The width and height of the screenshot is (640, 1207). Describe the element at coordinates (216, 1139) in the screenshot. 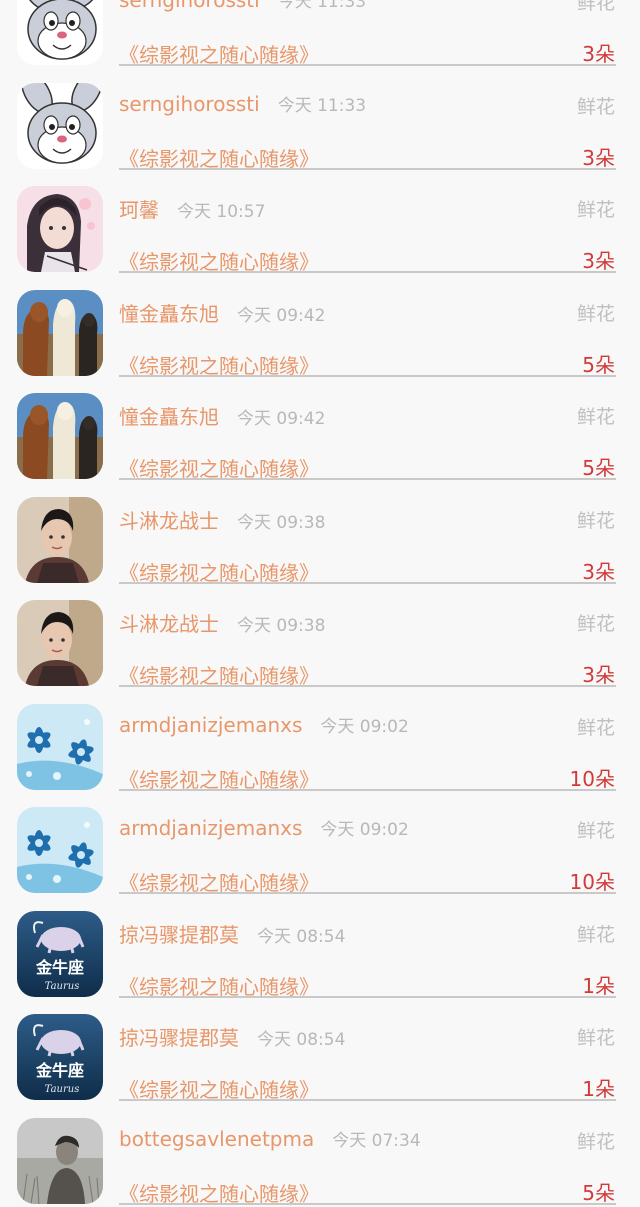

I see `sender-username: bottegsavlenetpma` at that location.